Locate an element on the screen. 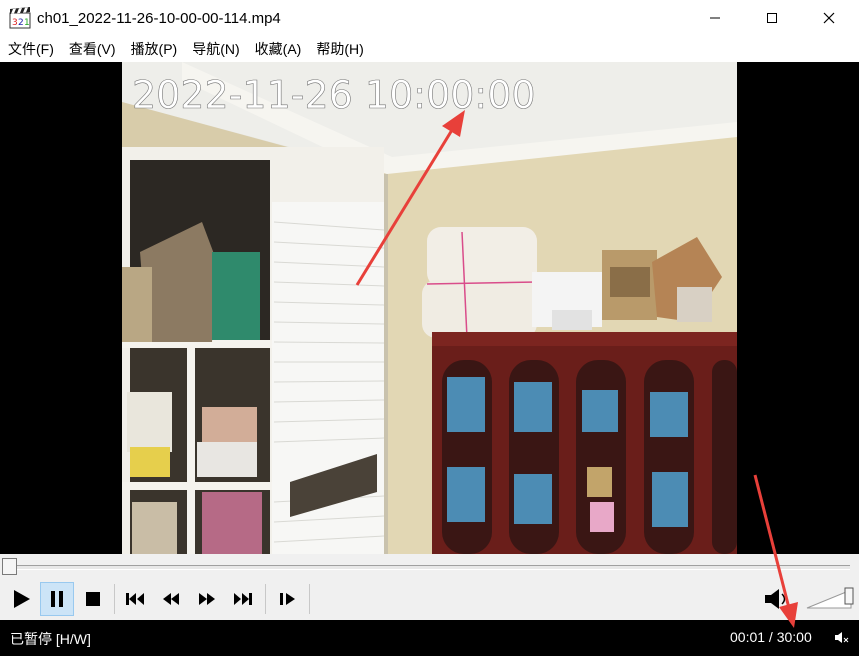 The image size is (859, 656). status-bar: 已暂停 [H/W] 00:01 / 30:00 is located at coordinates (429, 638).